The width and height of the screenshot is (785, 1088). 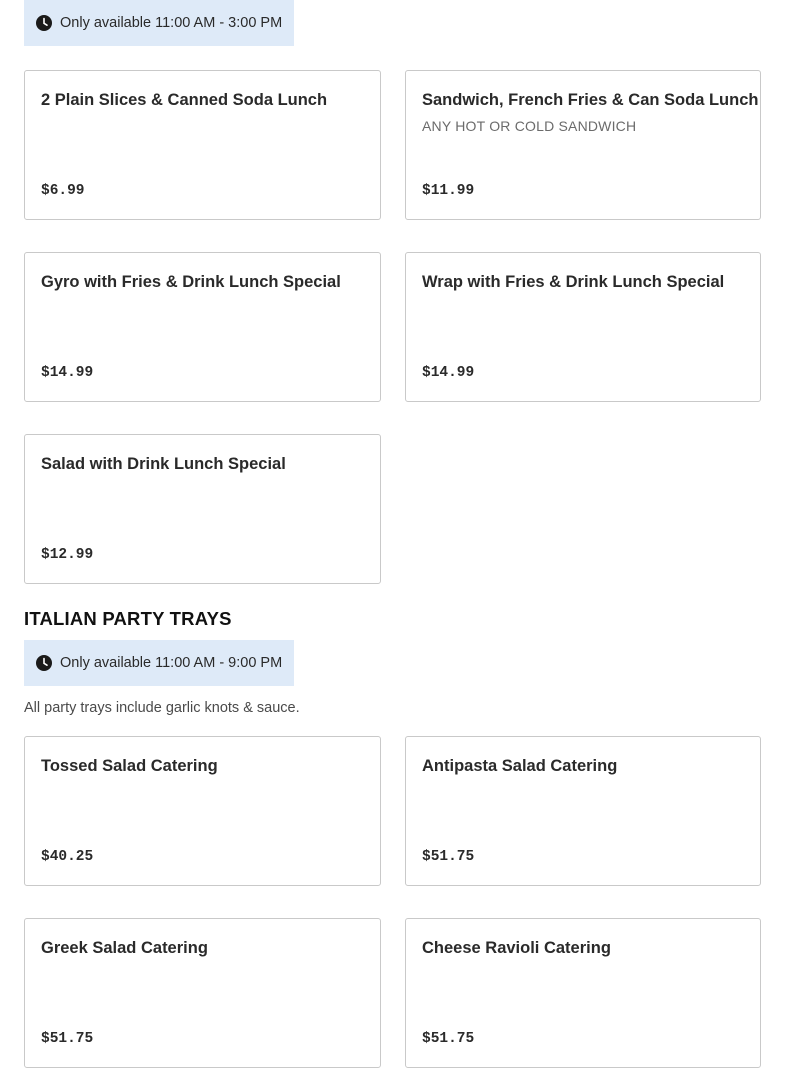 What do you see at coordinates (202, 993) in the screenshot?
I see `menu-item-card: Greek Salad Catering $51.75` at bounding box center [202, 993].